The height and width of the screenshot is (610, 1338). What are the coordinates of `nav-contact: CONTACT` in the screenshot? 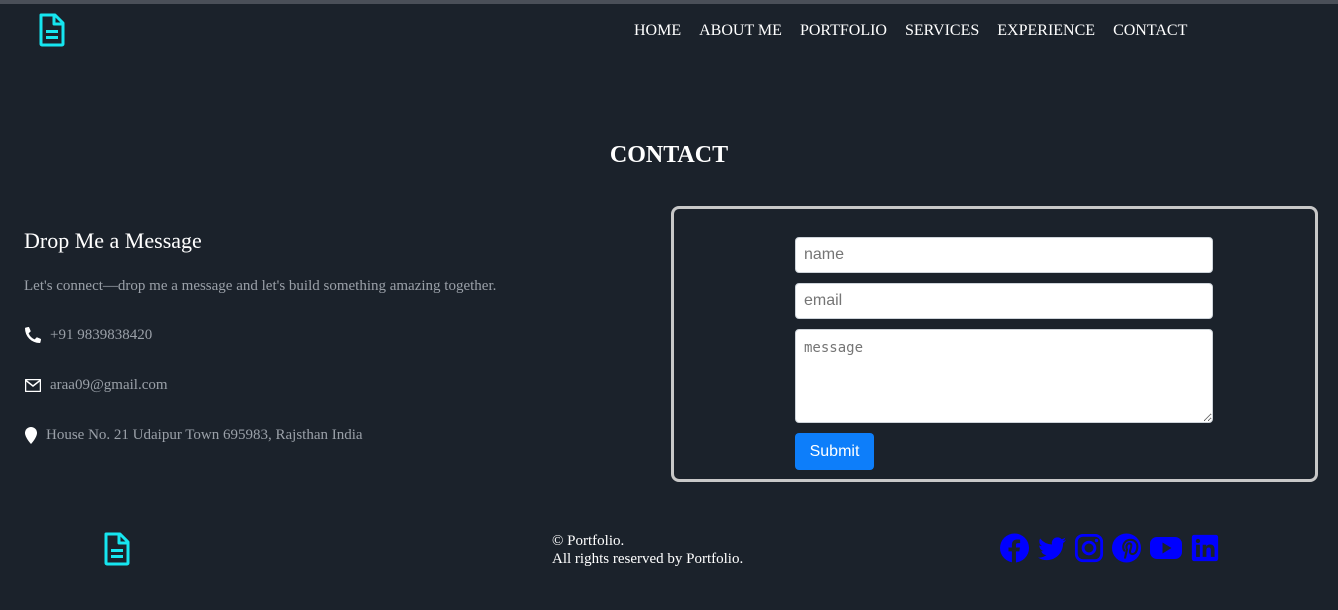 It's located at (1150, 31).